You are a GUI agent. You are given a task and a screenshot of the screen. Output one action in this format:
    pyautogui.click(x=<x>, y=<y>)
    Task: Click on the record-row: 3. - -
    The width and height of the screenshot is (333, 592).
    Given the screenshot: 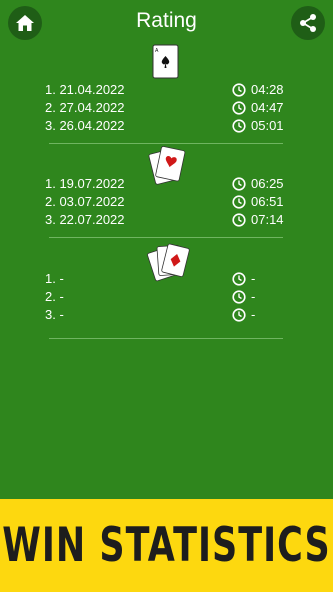 What is the action you would take?
    pyautogui.click(x=165, y=315)
    